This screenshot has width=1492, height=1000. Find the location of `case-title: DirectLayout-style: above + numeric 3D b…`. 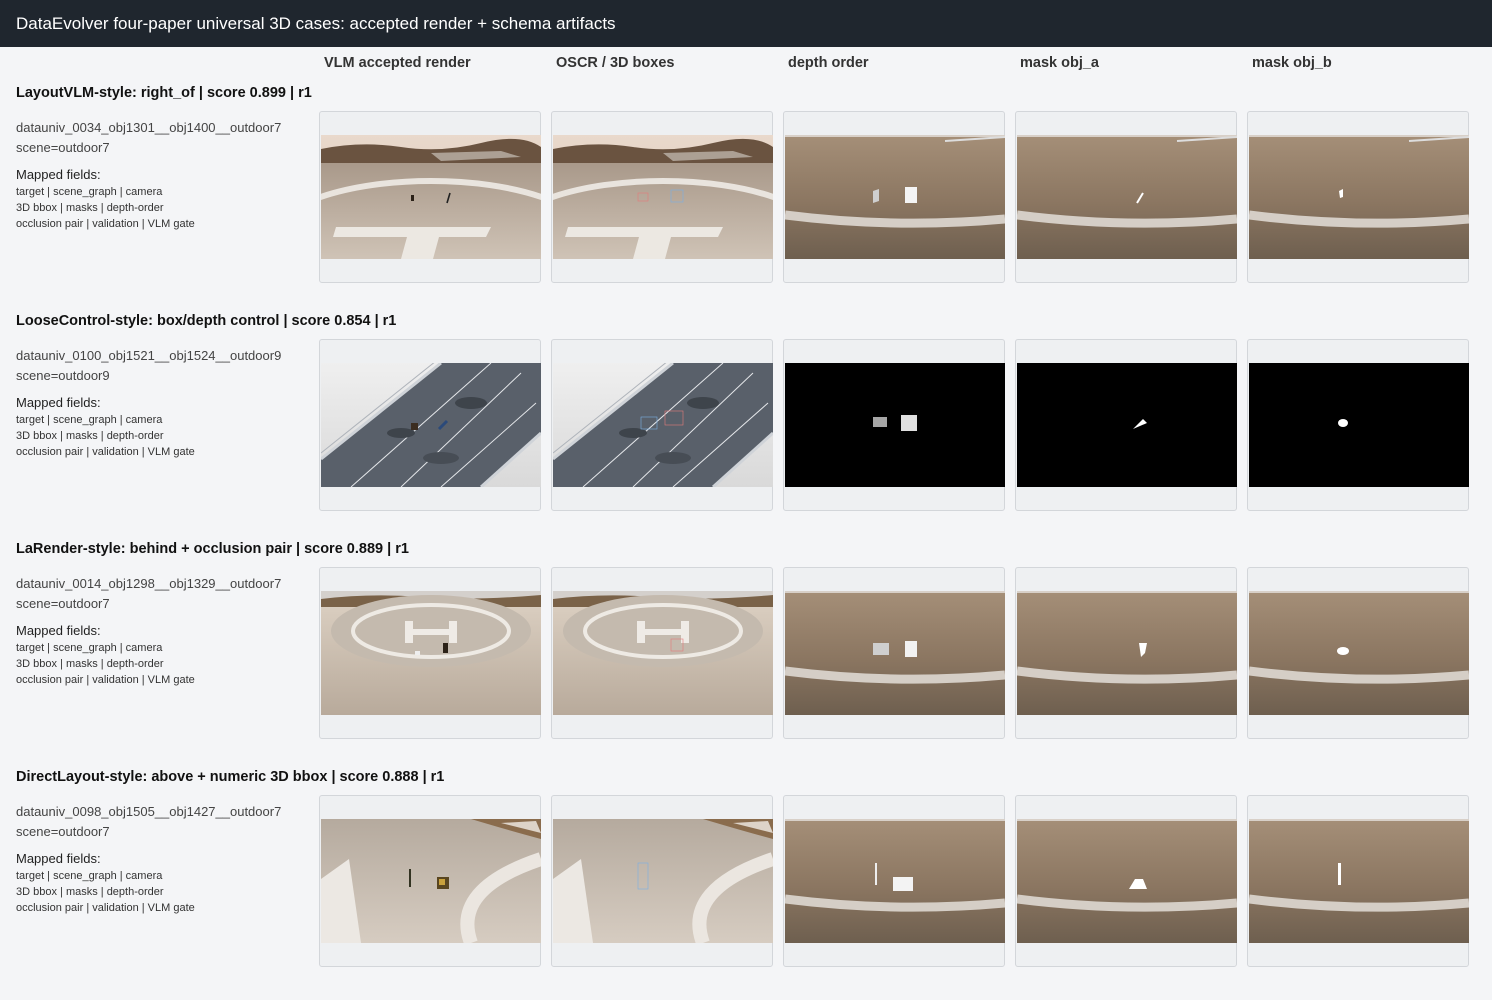

case-title: DirectLayout-style: above + numeric 3D b… is located at coordinates (230, 777).